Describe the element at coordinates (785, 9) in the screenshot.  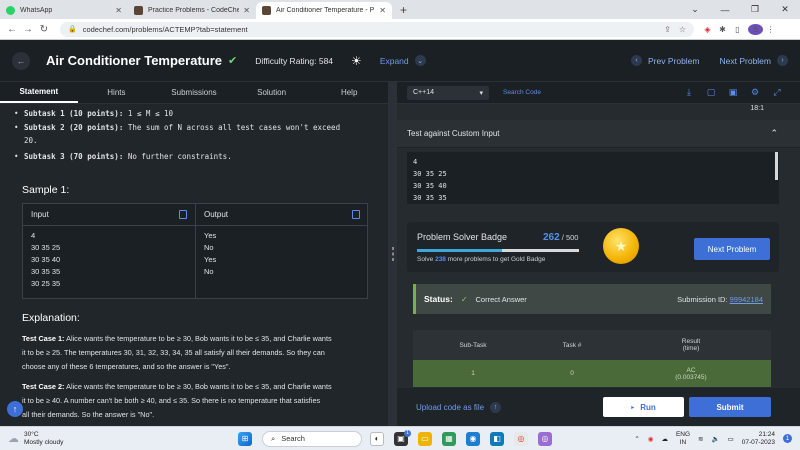
I see `close-window-icon: ✕` at that location.